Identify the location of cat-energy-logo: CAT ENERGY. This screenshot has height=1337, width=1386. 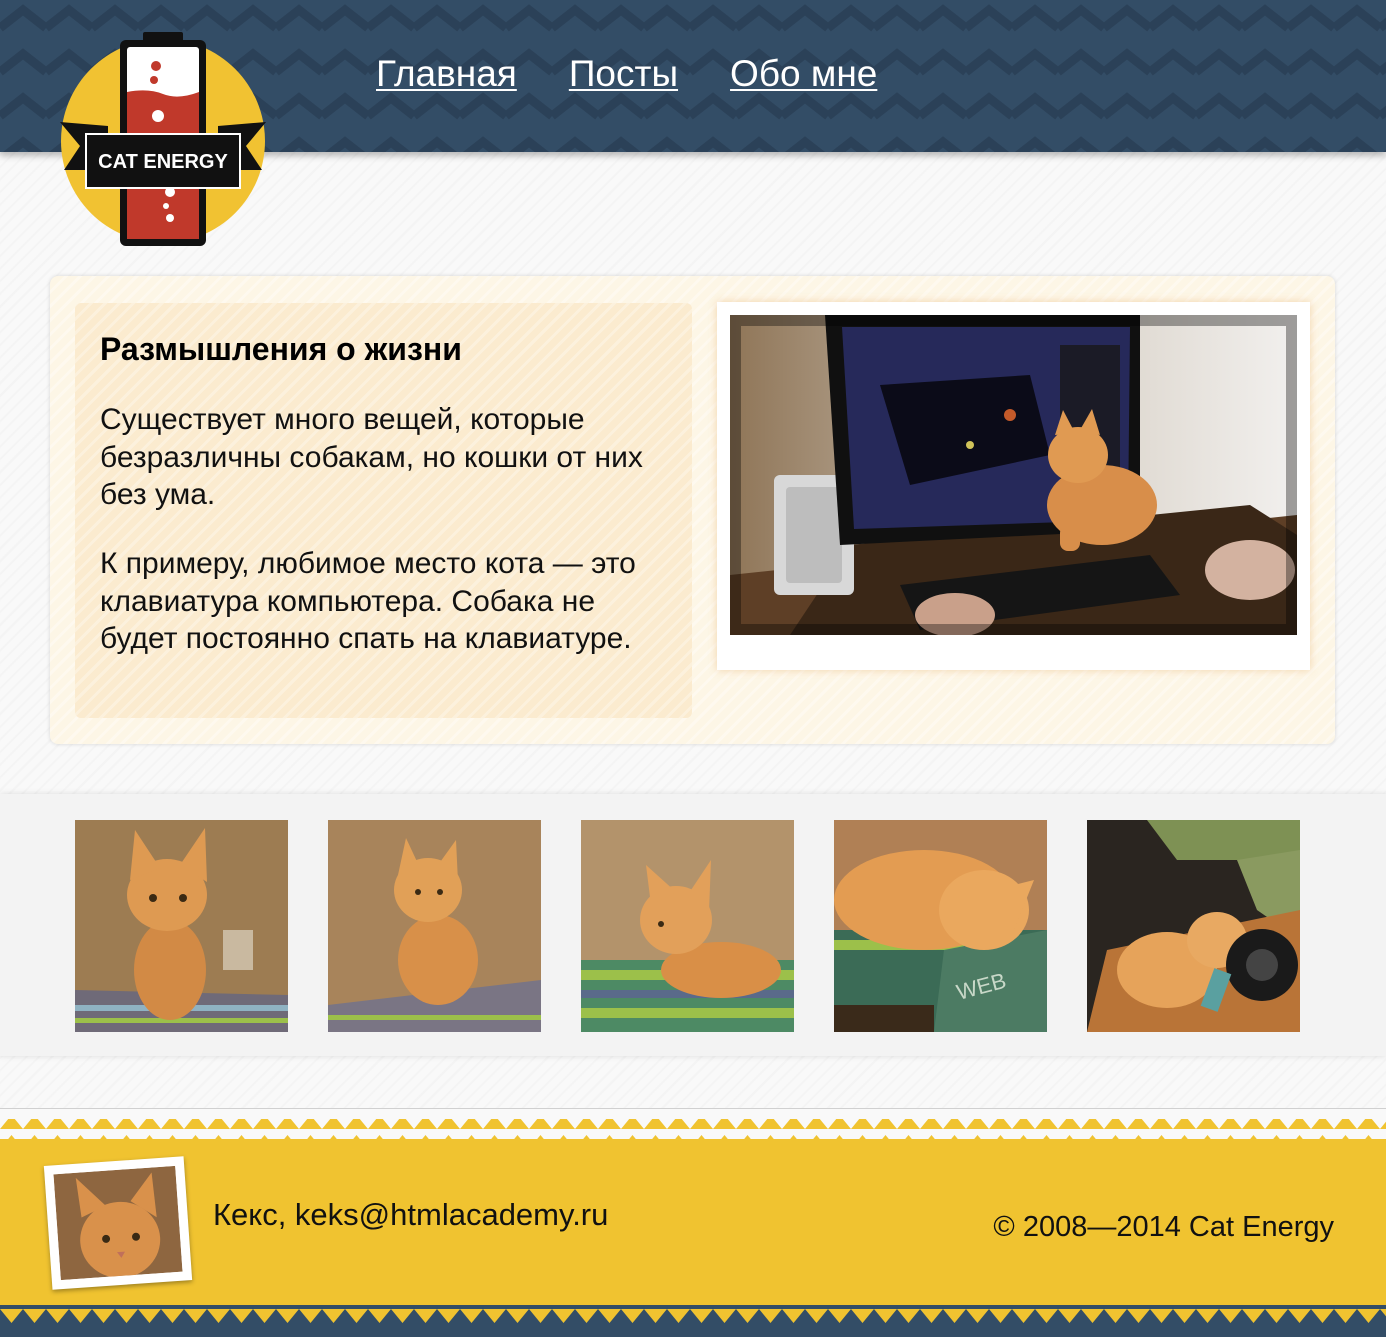
(163, 141).